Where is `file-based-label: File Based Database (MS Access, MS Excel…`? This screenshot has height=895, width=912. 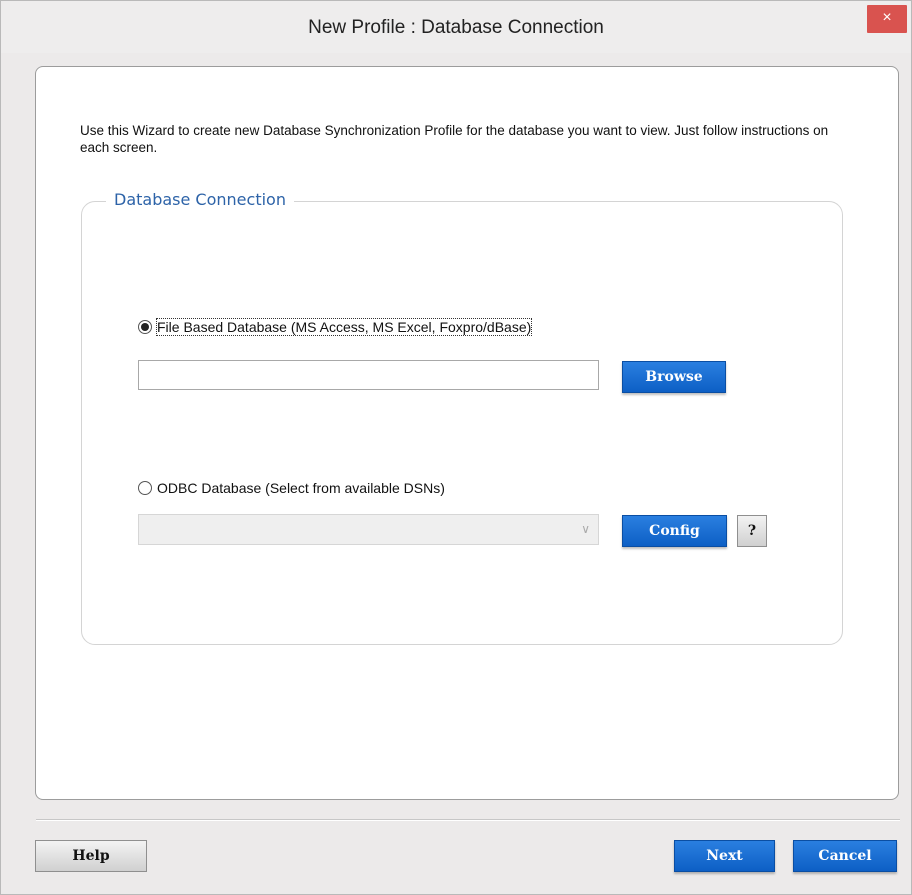
file-based-label: File Based Database (MS Access, MS Excel… is located at coordinates (344, 327).